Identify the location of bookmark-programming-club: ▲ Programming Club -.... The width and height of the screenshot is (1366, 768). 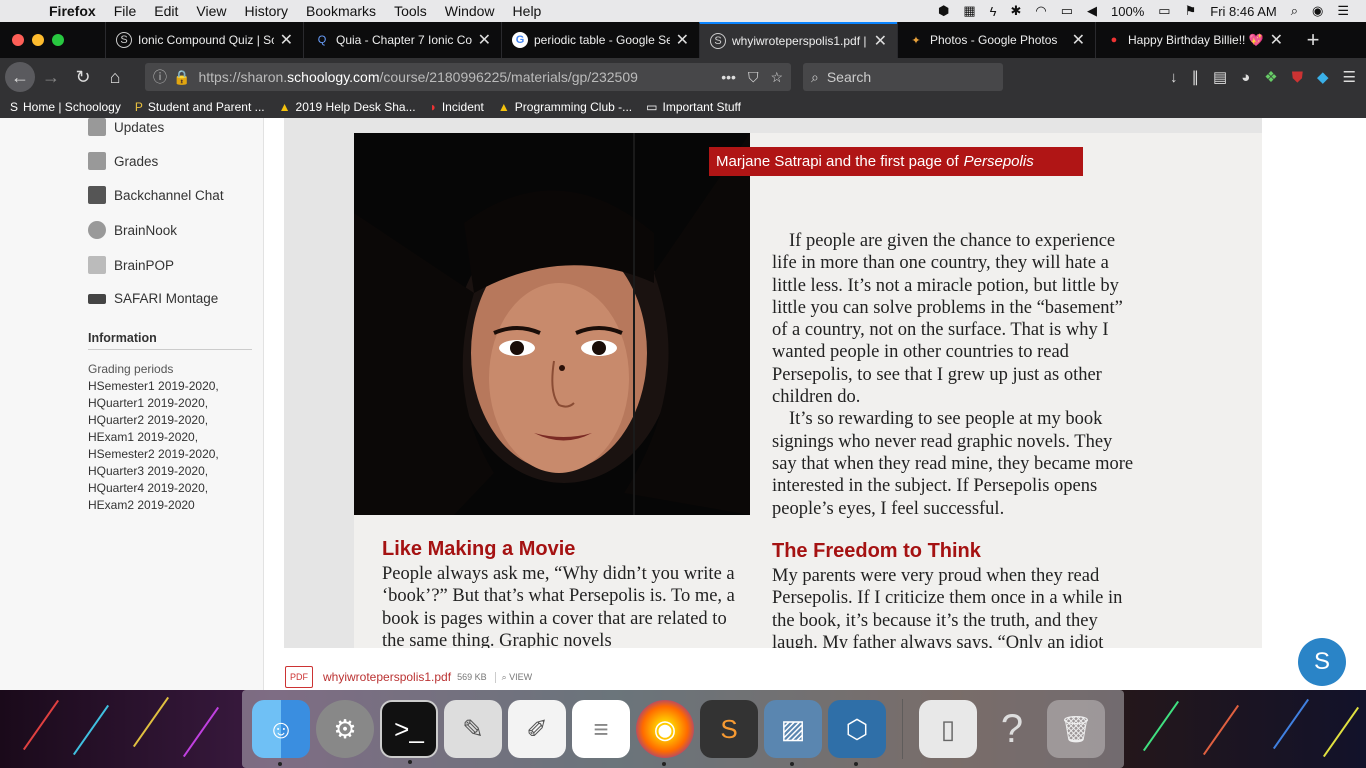
(565, 107).